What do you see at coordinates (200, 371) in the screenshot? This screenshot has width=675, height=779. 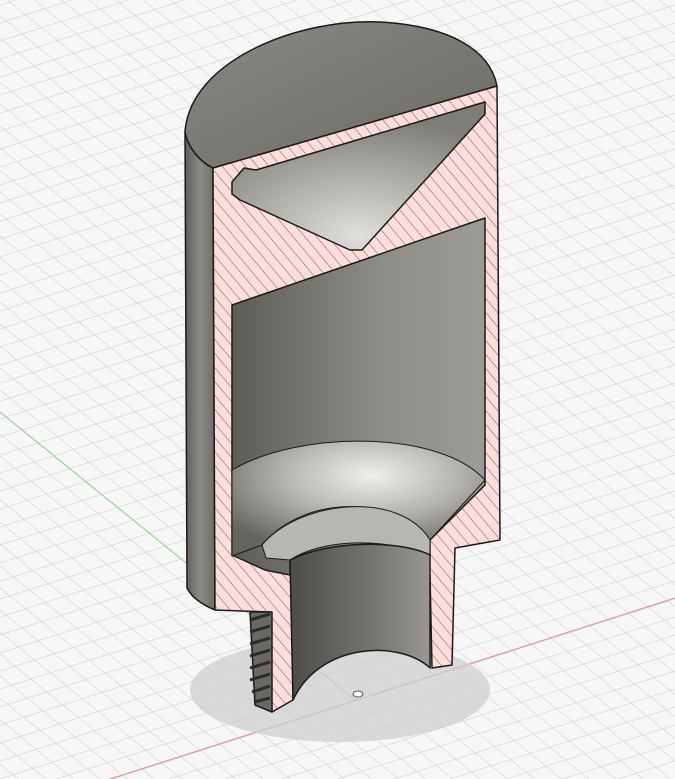 I see `outer-cylinder-face` at bounding box center [200, 371].